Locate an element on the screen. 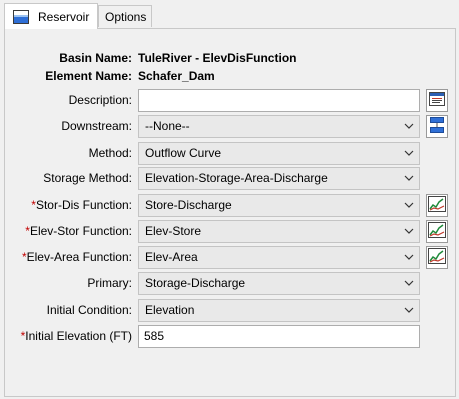  element-picker-icon is located at coordinates (437, 126).